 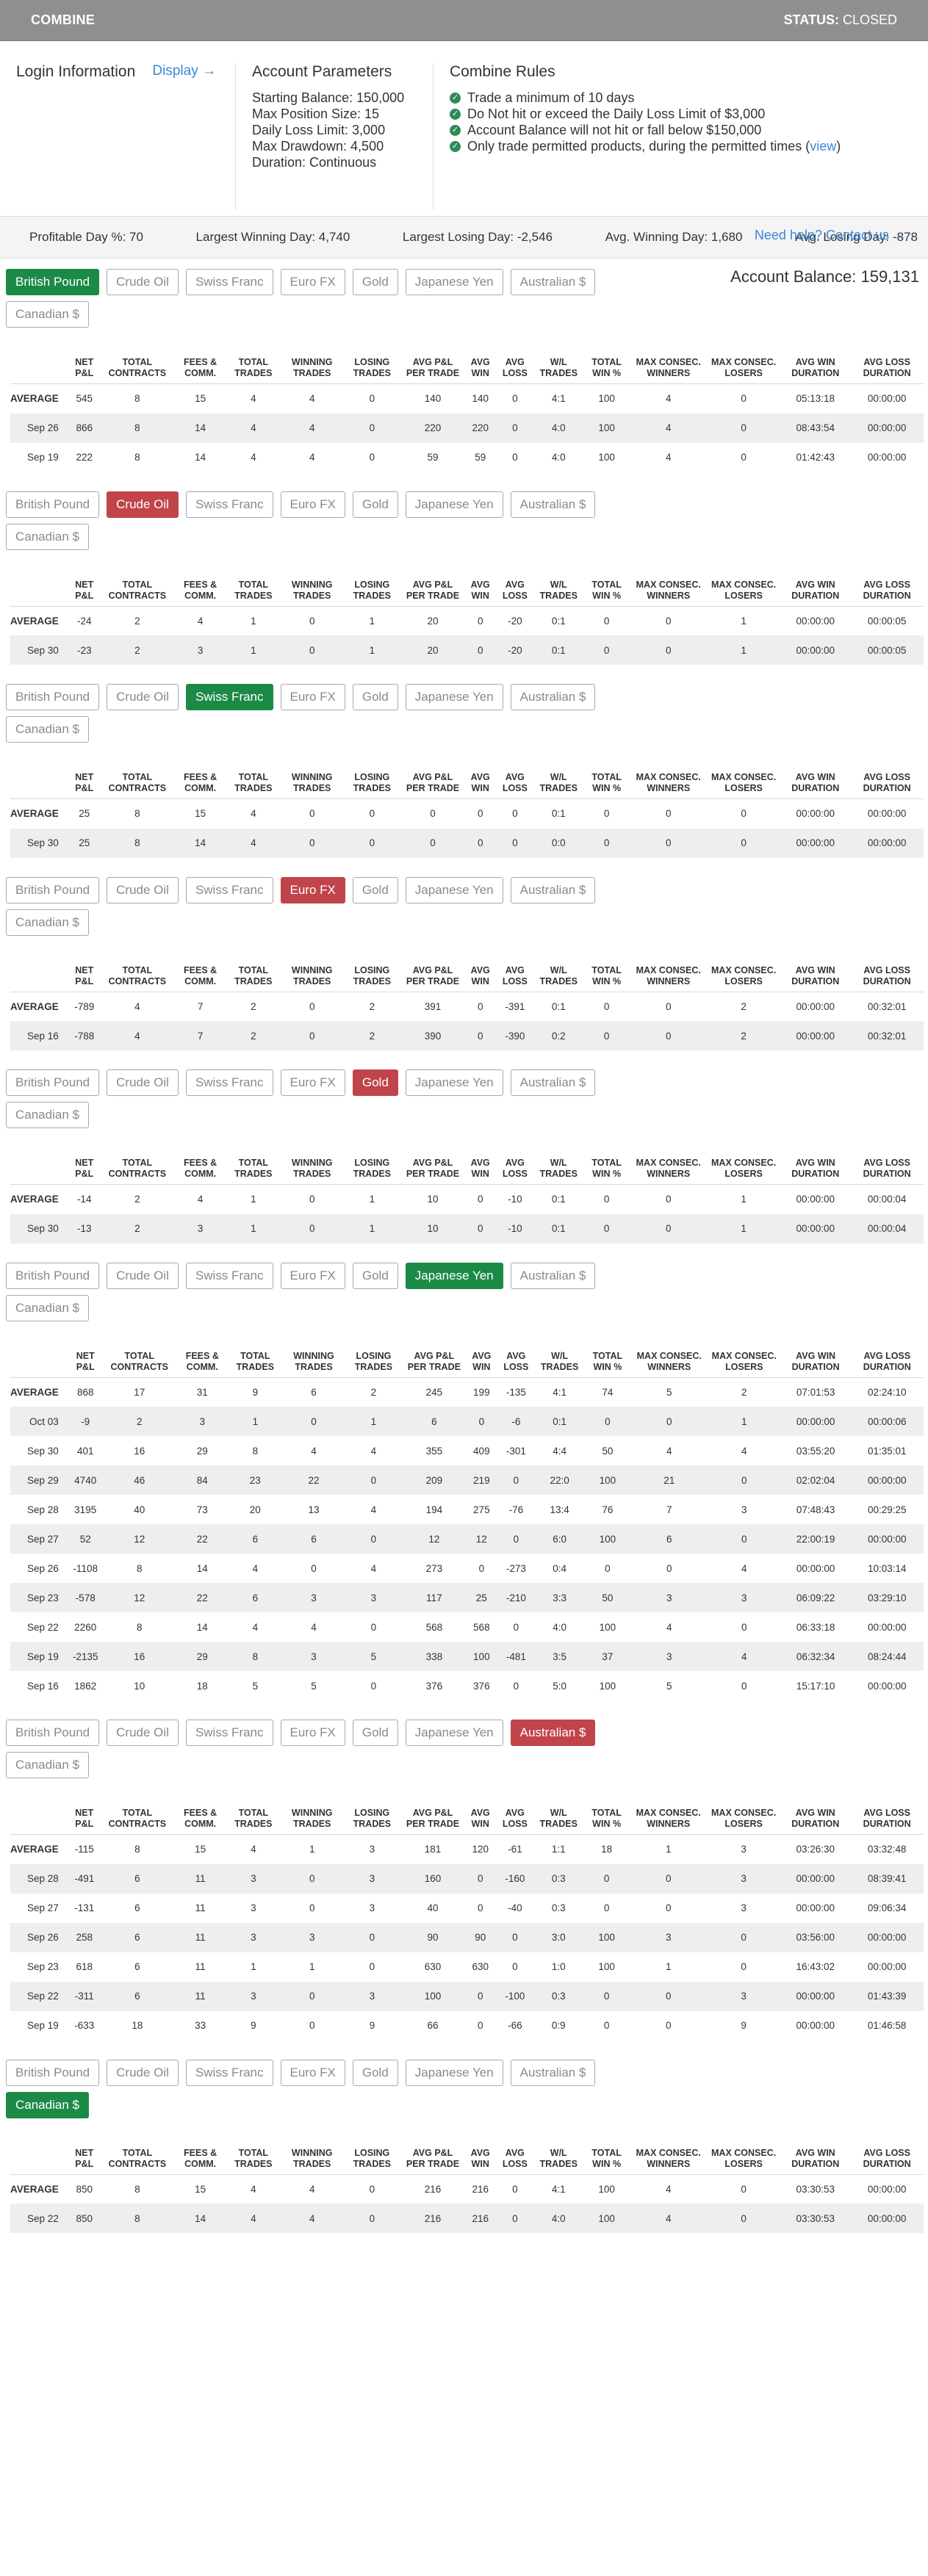 What do you see at coordinates (432, 2218) in the screenshot?
I see `table-cell: 216` at bounding box center [432, 2218].